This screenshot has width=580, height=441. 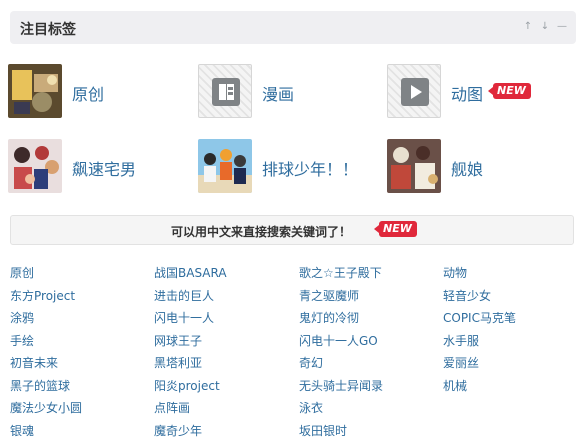 I want to click on tag-link: 进击的巨人, so click(x=184, y=295).